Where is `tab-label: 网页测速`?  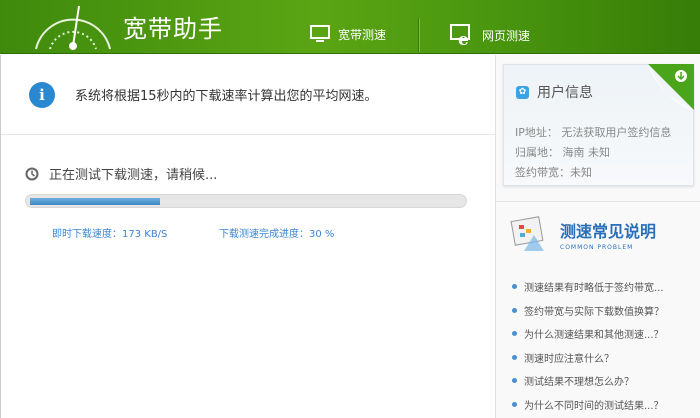 tab-label: 网页测速 is located at coordinates (506, 35).